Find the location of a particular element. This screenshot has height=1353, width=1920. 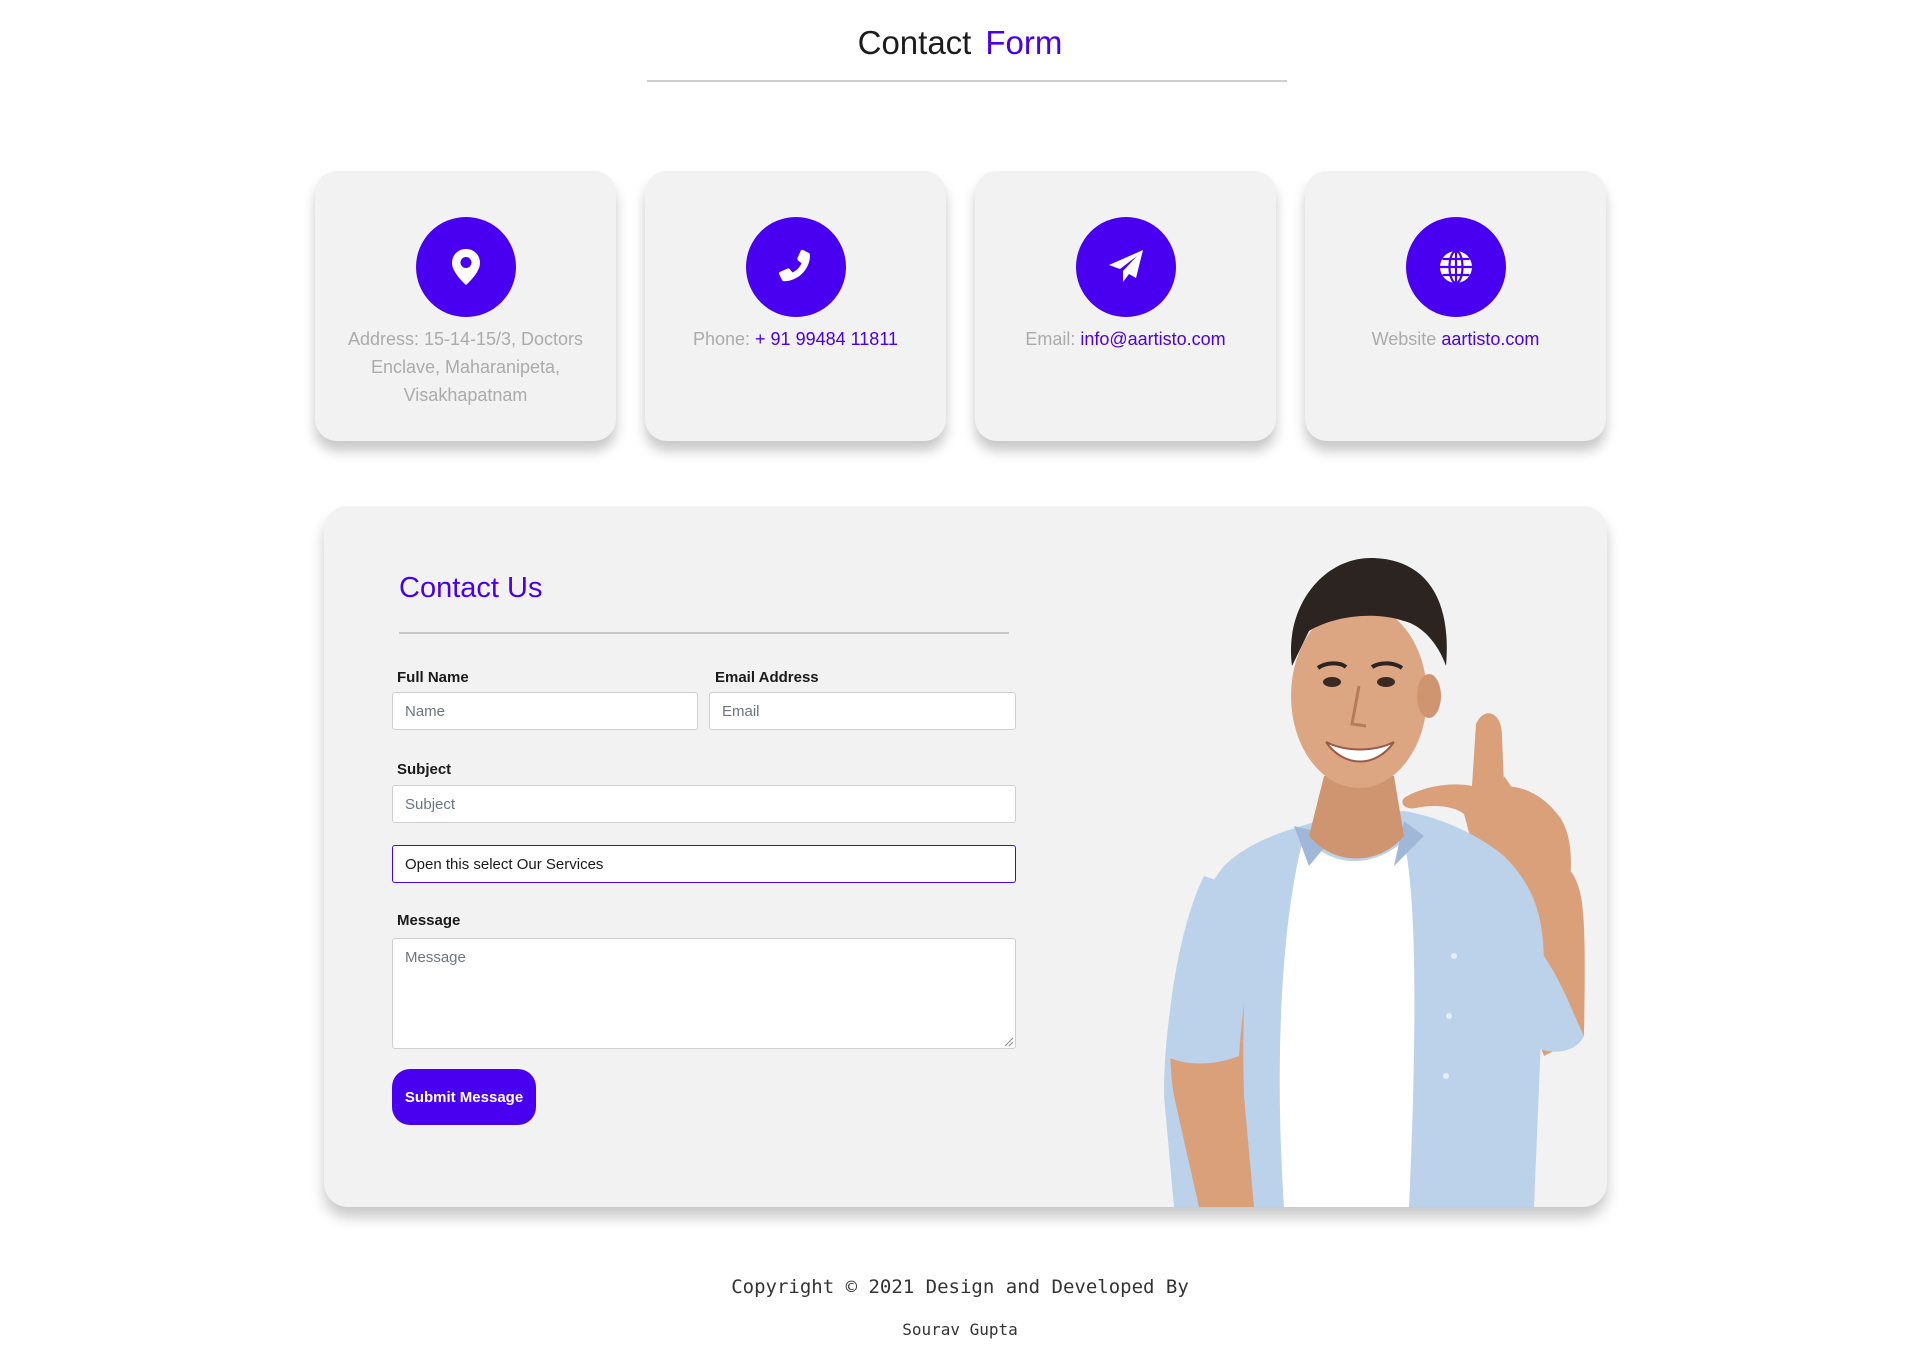

services-select: Open this select Our Services is located at coordinates (704, 864).